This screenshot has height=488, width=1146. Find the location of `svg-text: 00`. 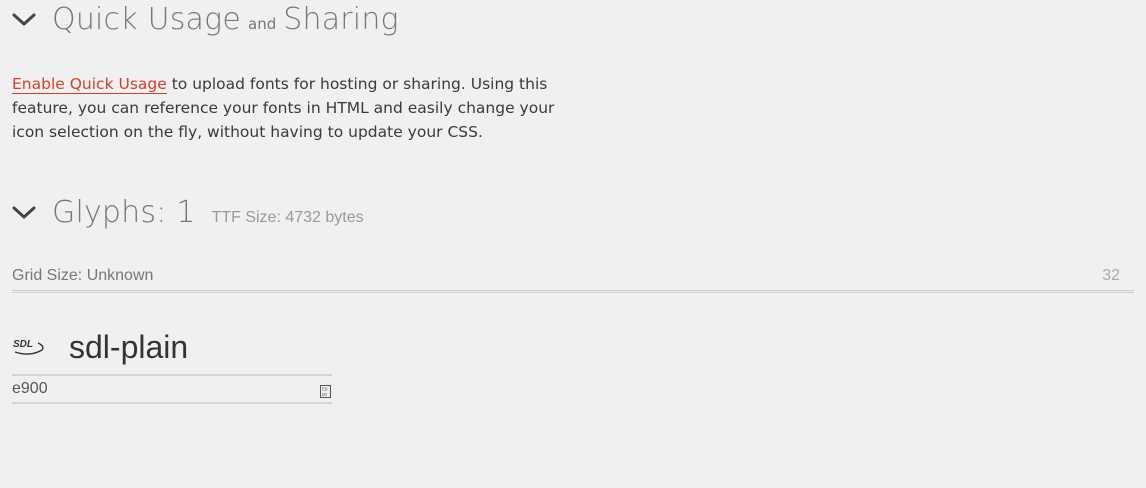

svg-text: 00 is located at coordinates (325, 394).